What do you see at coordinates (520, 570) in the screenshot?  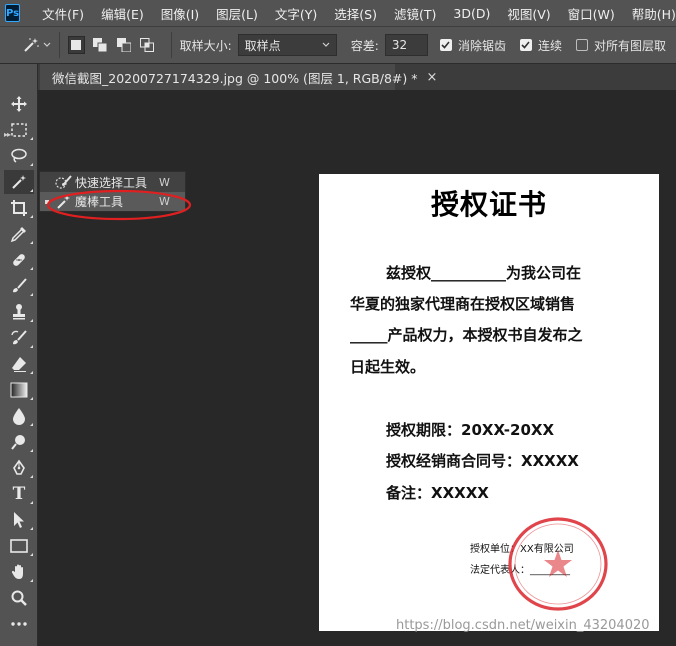 I see `certificate-legal-representative: 法定代表人：________` at bounding box center [520, 570].